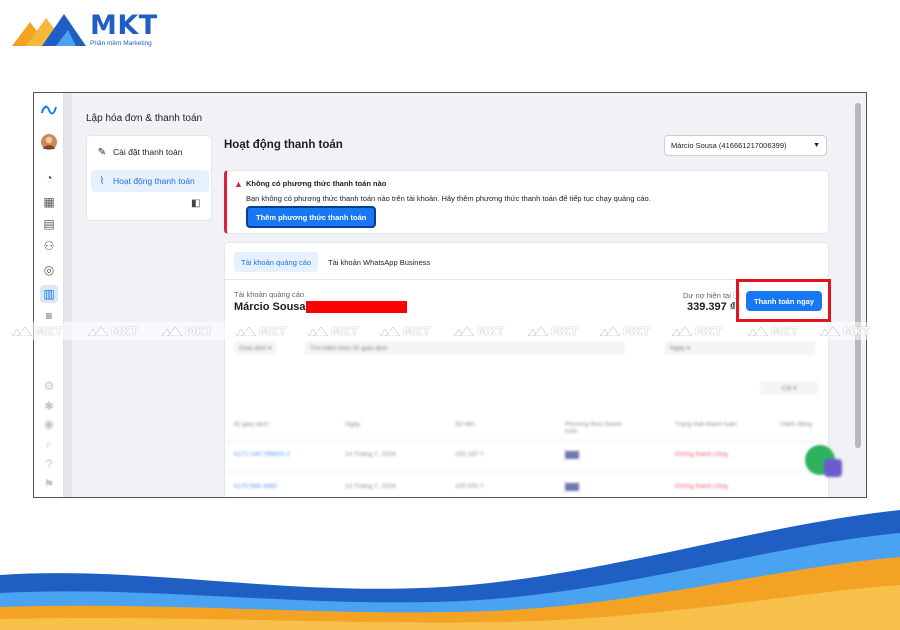  What do you see at coordinates (311, 217) in the screenshot?
I see `add-payment-method-button: Thêm phương thức thanh toán` at bounding box center [311, 217].